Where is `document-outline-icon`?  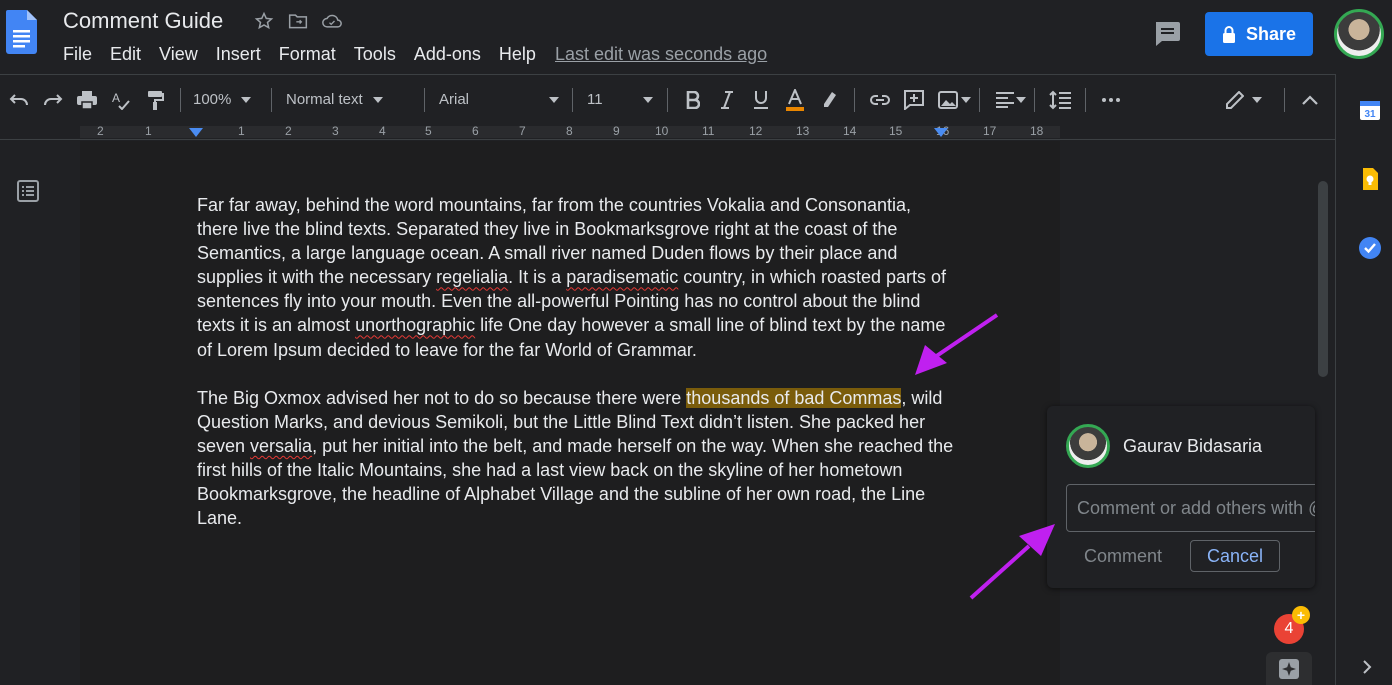
document-outline-icon is located at coordinates (28, 191).